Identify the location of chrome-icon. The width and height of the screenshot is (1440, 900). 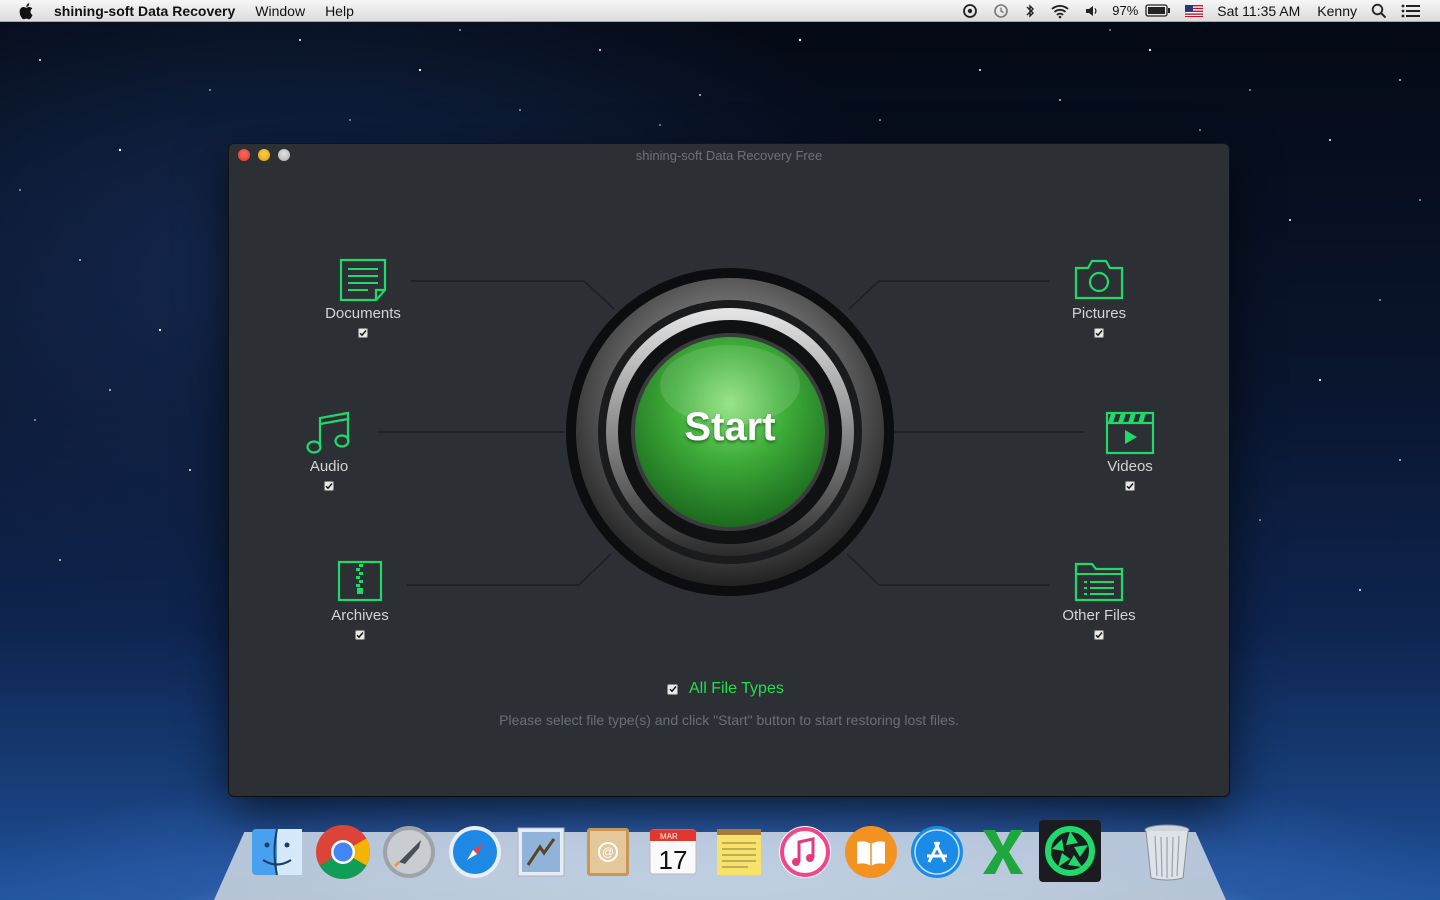
(343, 852).